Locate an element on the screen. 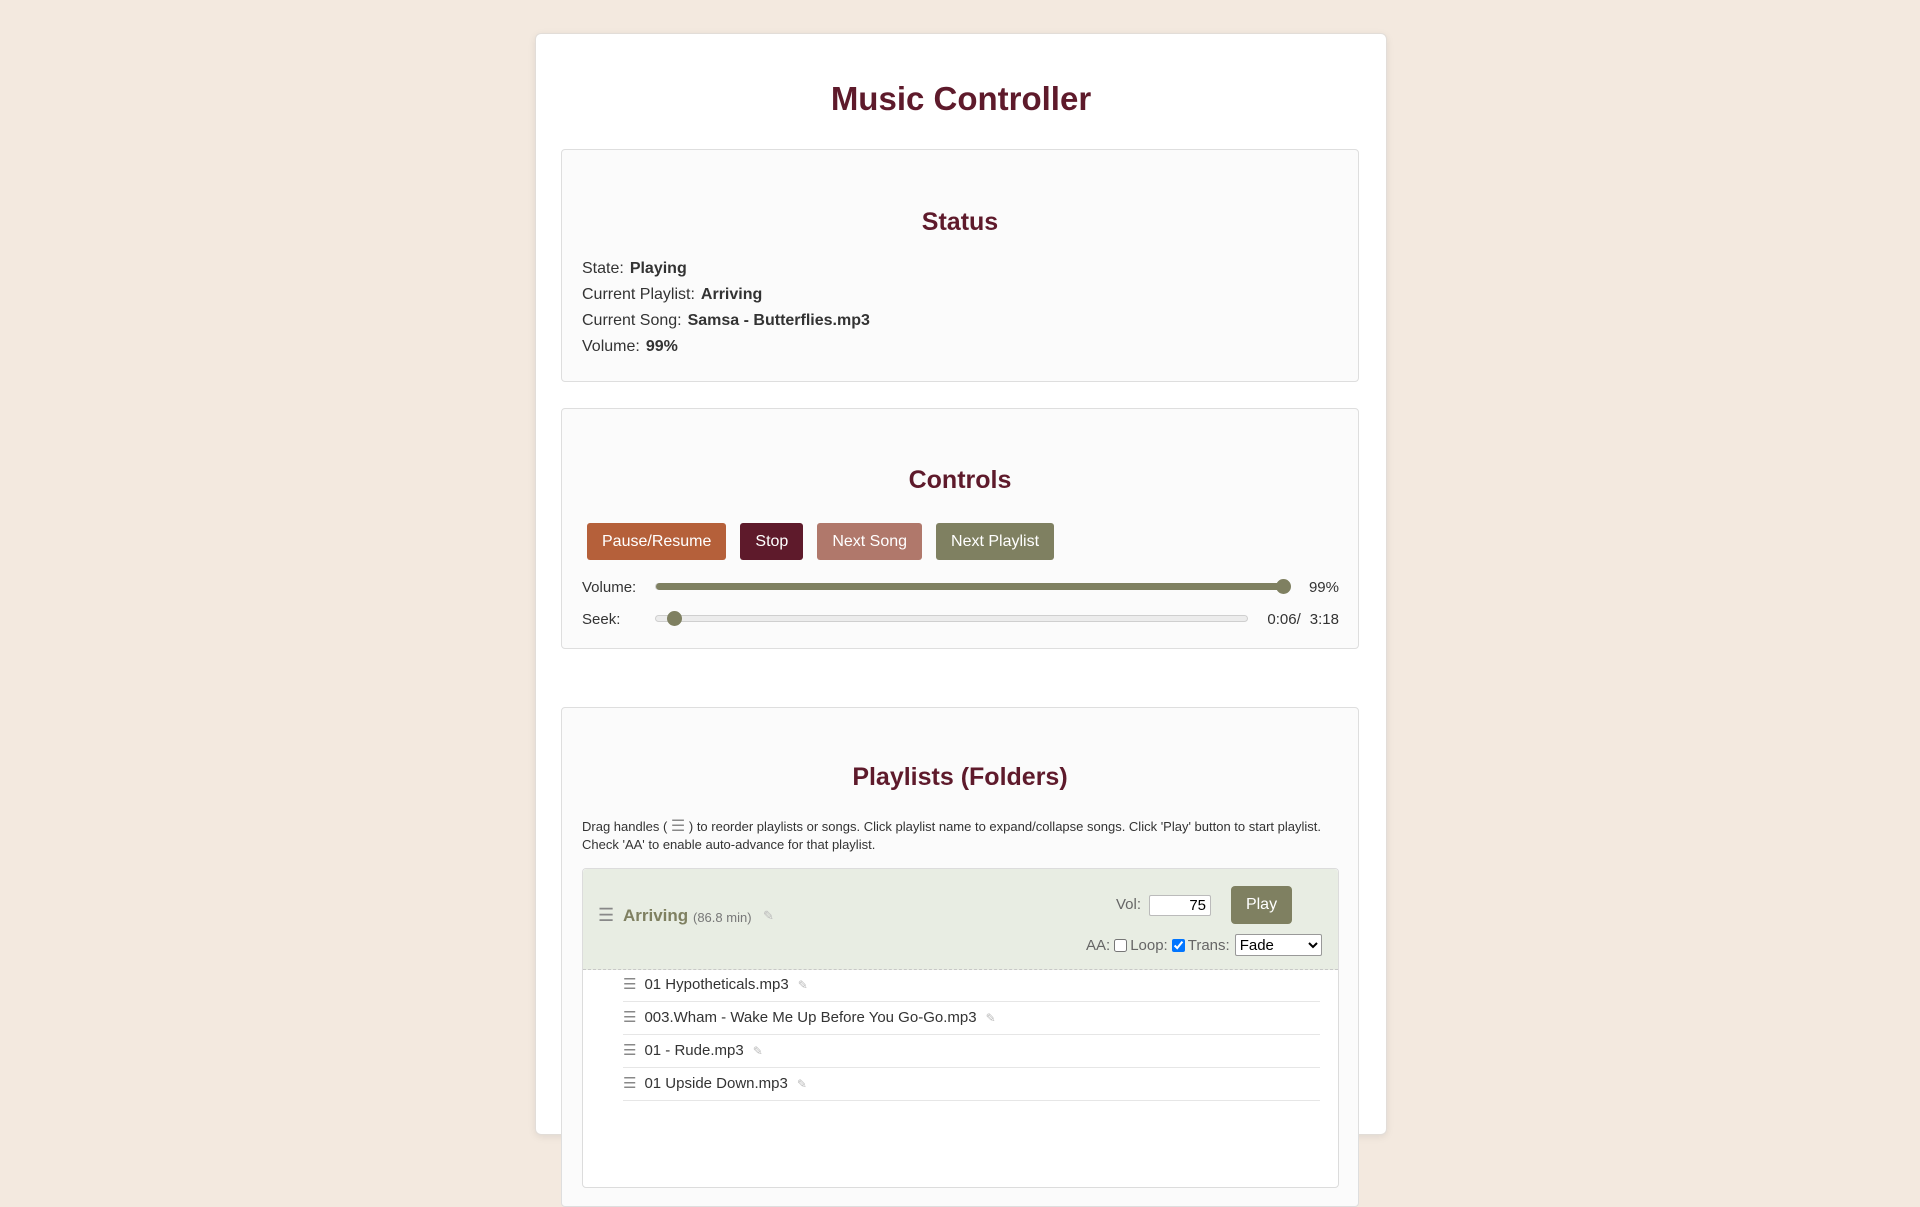 This screenshot has height=1207, width=1920. loop-label: Loop: is located at coordinates (1149, 945).